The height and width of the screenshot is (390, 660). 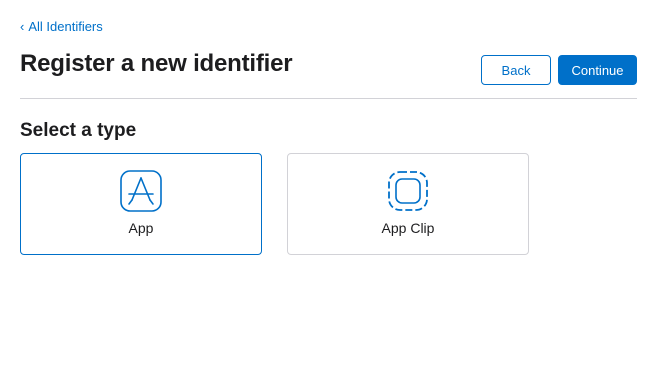 I want to click on header-divider, so click(x=328, y=98).